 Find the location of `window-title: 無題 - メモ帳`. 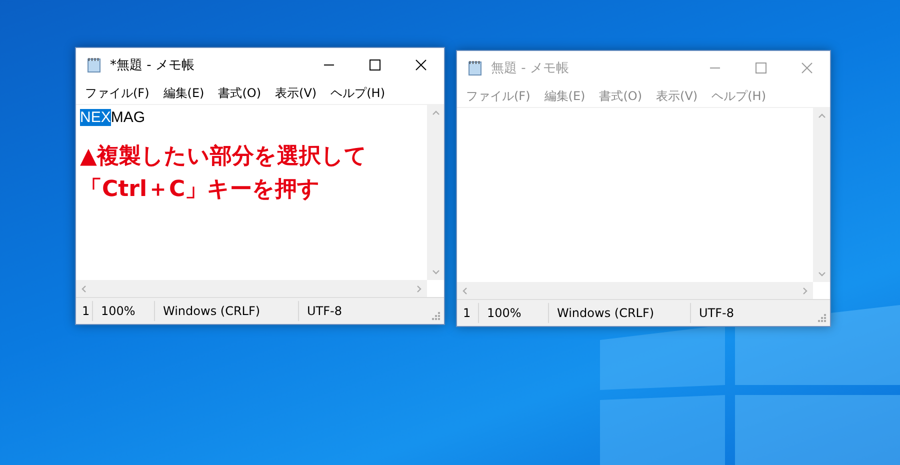

window-title: 無題 - メモ帳 is located at coordinates (530, 68).